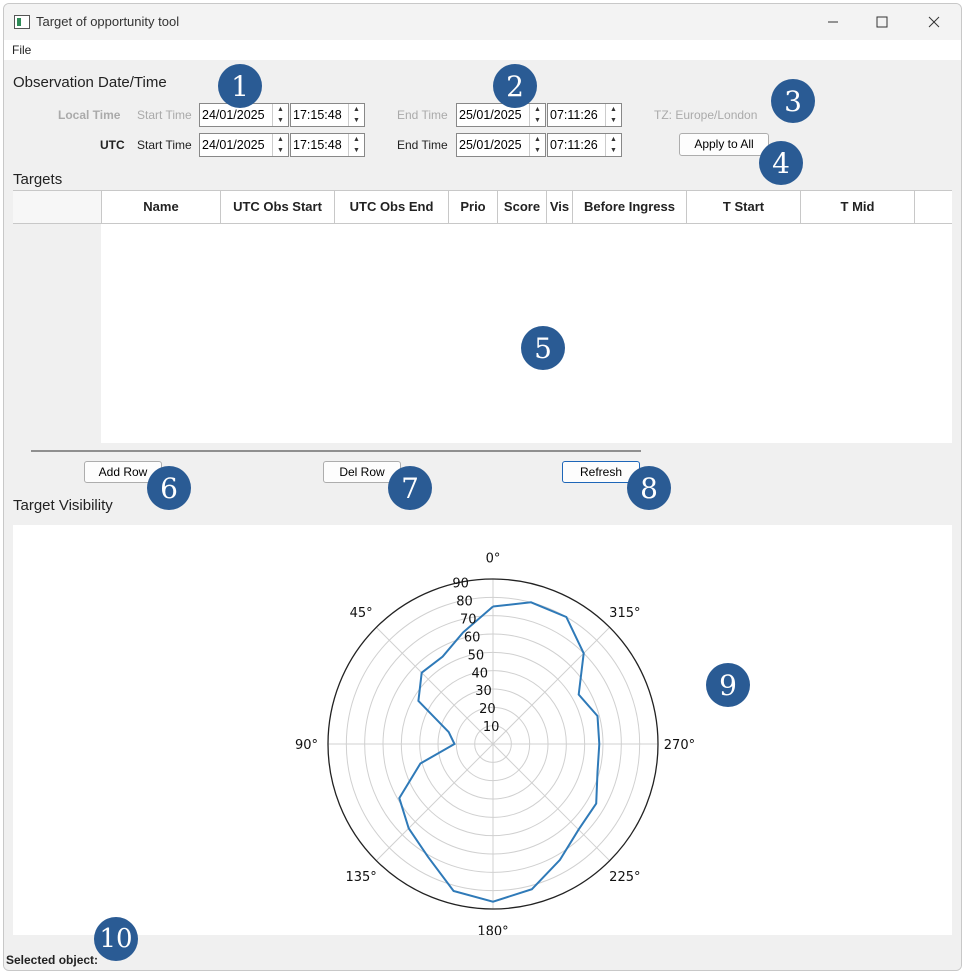 The image size is (964, 973). Describe the element at coordinates (624, 613) in the screenshot. I see `angle-tick-label: 315°` at that location.